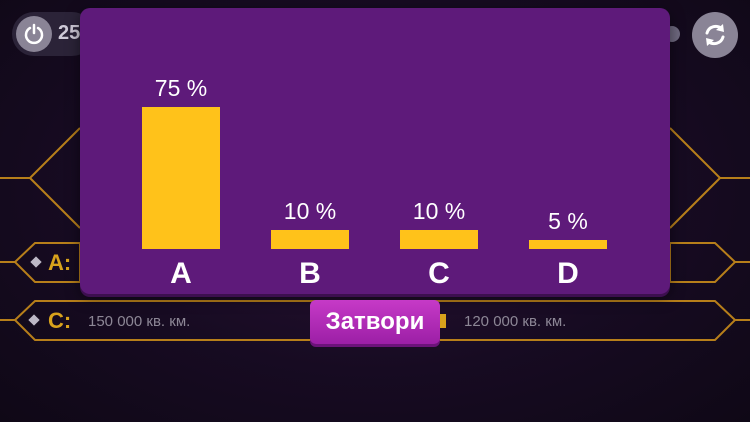  I want to click on answer-d-letter-partial, so click(443, 321).